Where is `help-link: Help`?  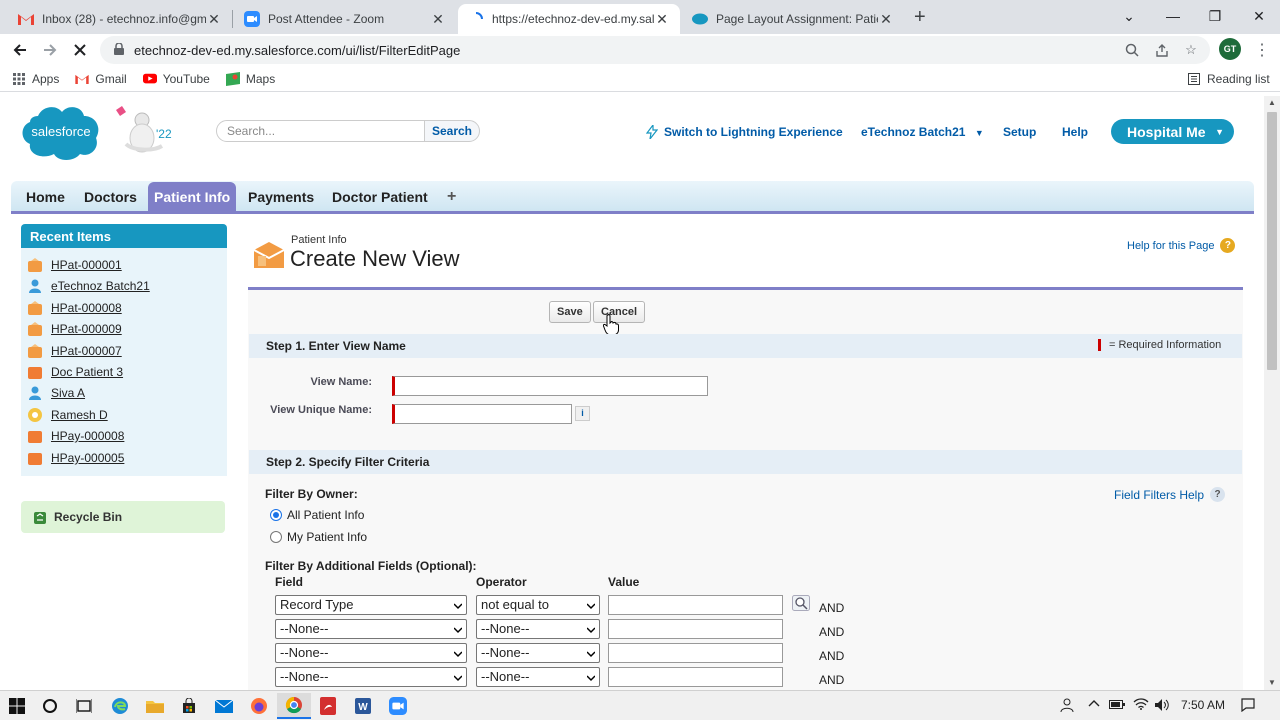
help-link: Help is located at coordinates (1075, 132).